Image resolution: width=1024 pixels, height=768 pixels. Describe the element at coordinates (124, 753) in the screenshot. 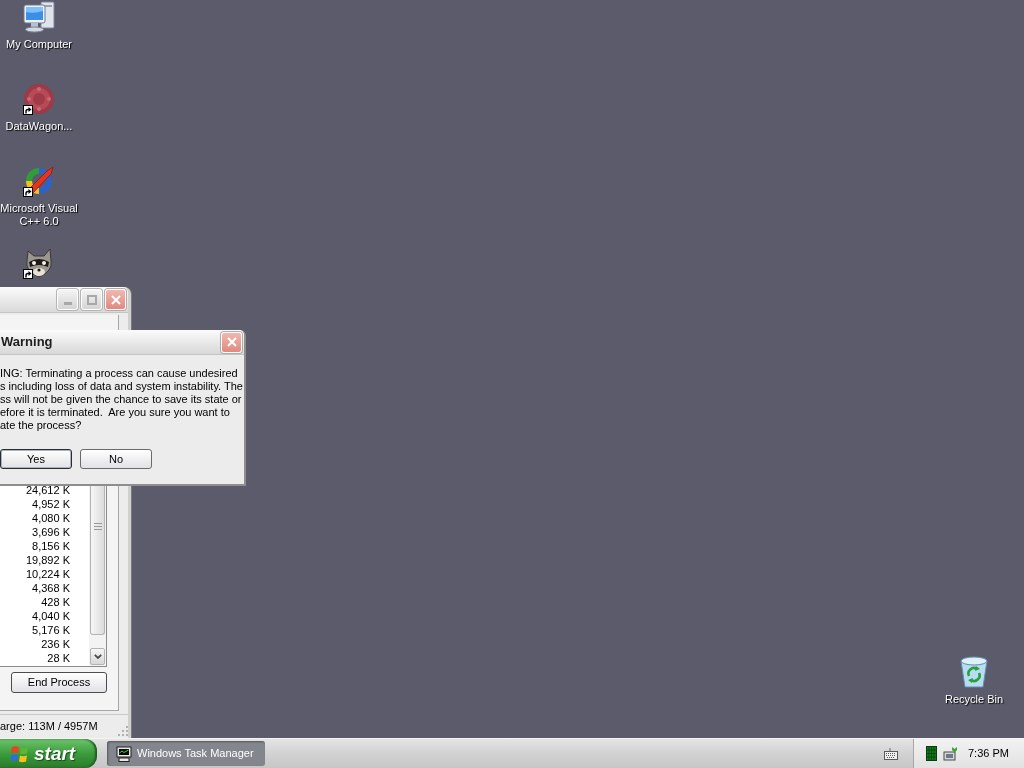

I see `task-manager-icon` at that location.